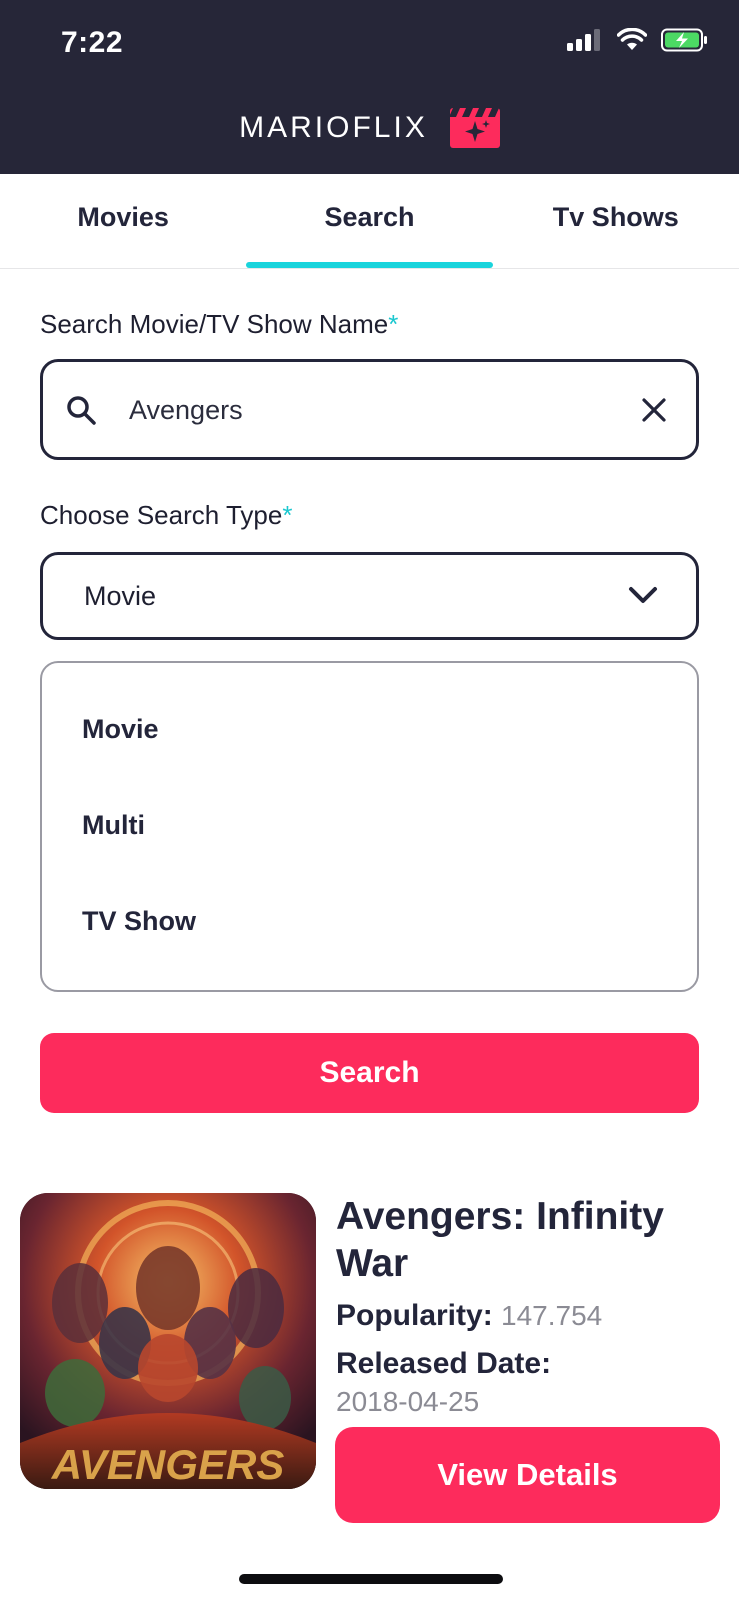 The width and height of the screenshot is (739, 1600). What do you see at coordinates (168, 1464) in the screenshot?
I see `poster-title-text: AVENGERS` at bounding box center [168, 1464].